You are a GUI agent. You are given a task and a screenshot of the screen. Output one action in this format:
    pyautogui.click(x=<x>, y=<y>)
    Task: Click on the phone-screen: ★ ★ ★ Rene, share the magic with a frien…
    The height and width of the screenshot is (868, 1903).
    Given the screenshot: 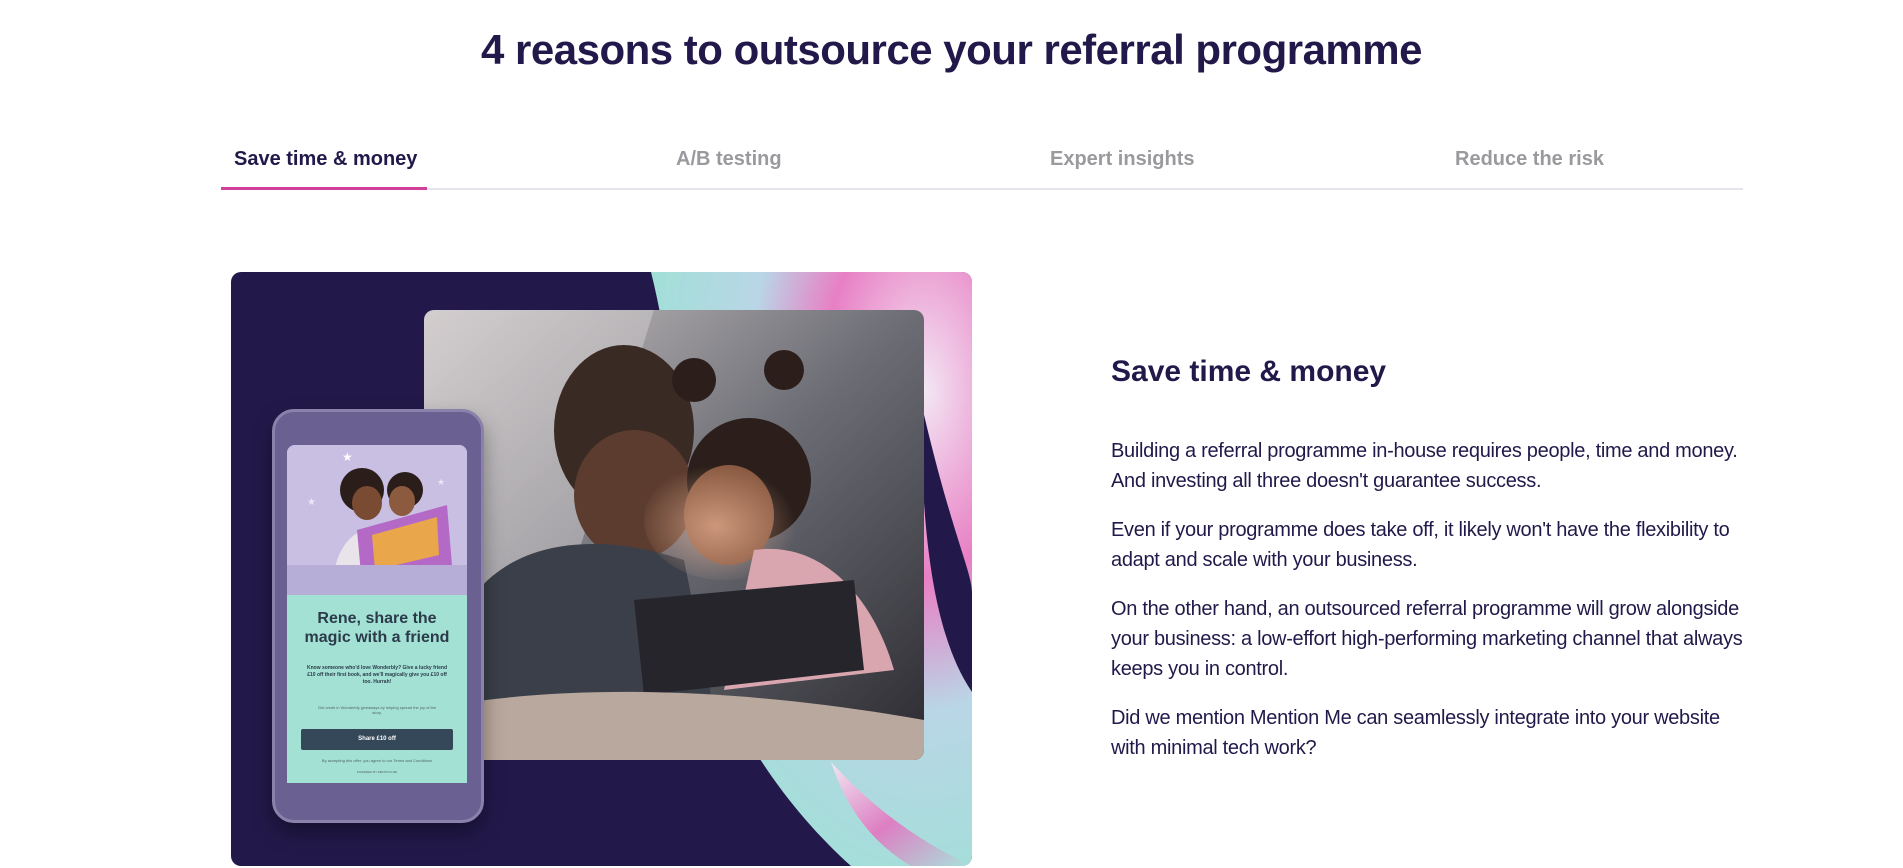 What is the action you would take?
    pyautogui.click(x=377, y=614)
    